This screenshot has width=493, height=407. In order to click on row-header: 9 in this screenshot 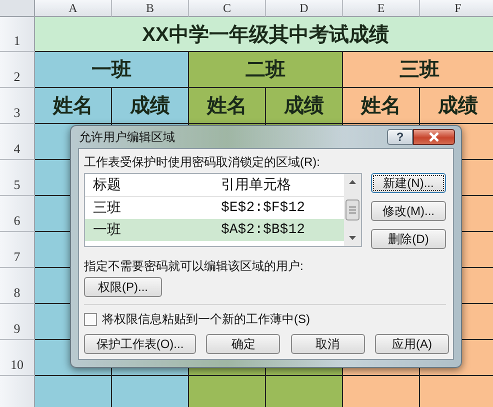, I will do `click(17, 322)`.